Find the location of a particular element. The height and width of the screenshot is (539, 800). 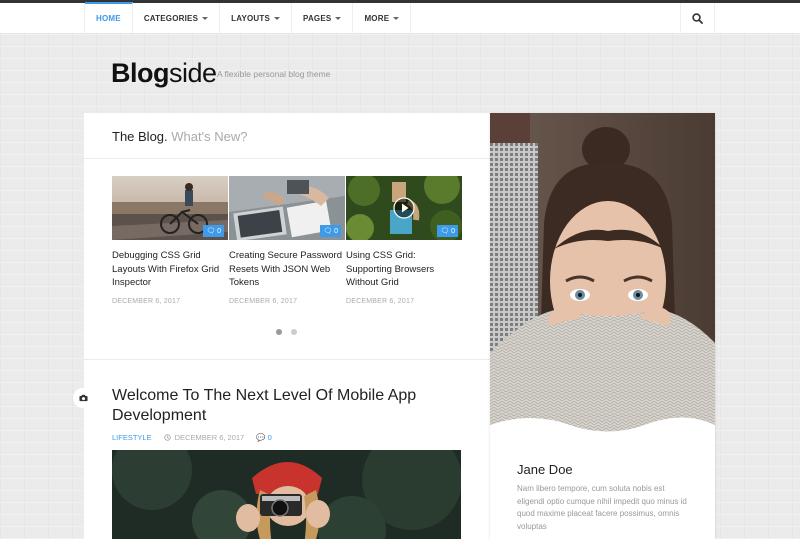

nav-home: HOME is located at coordinates (109, 17).